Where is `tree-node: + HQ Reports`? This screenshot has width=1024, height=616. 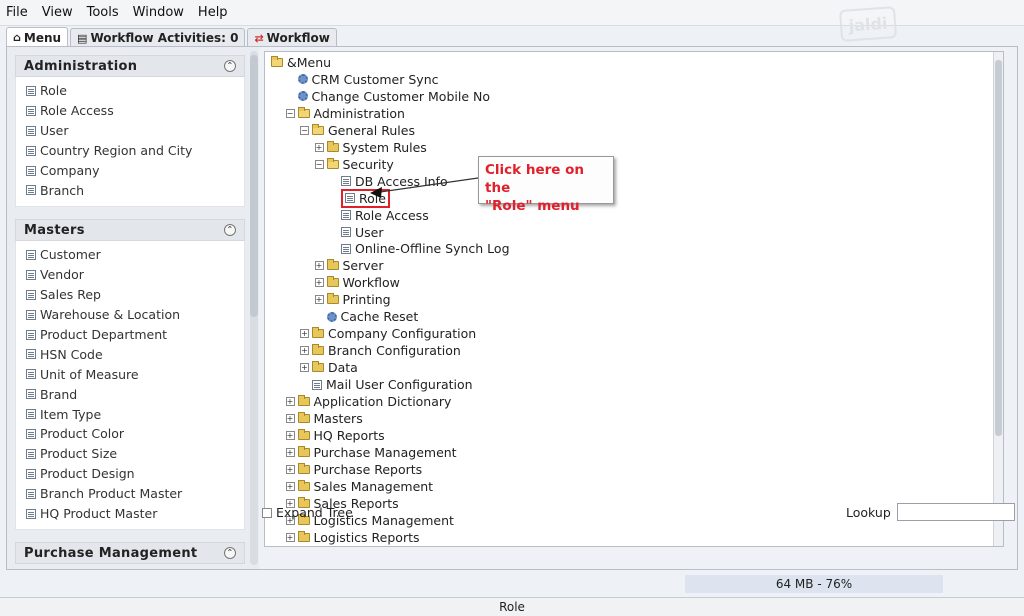
tree-node: + HQ Reports is located at coordinates (335, 435).